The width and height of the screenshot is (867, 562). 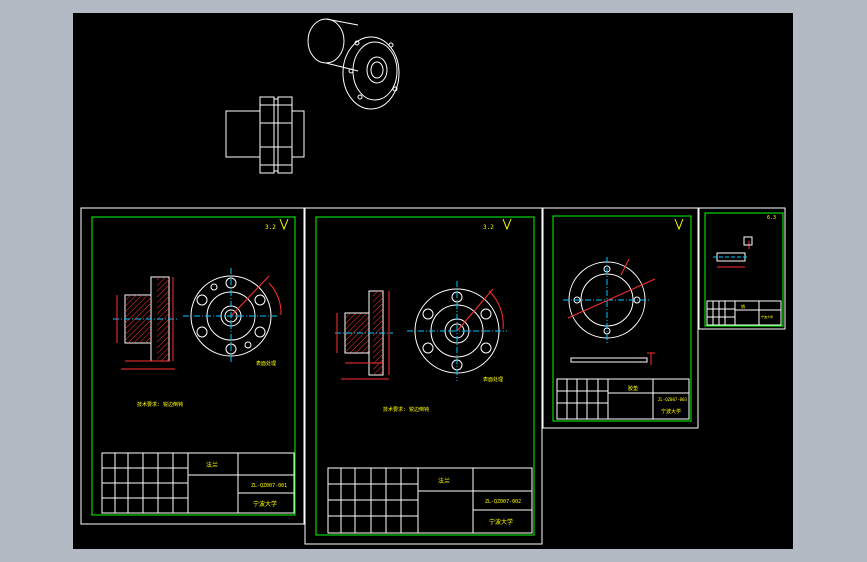 What do you see at coordinates (265, 135) in the screenshot?
I see `coupling-side-view` at bounding box center [265, 135].